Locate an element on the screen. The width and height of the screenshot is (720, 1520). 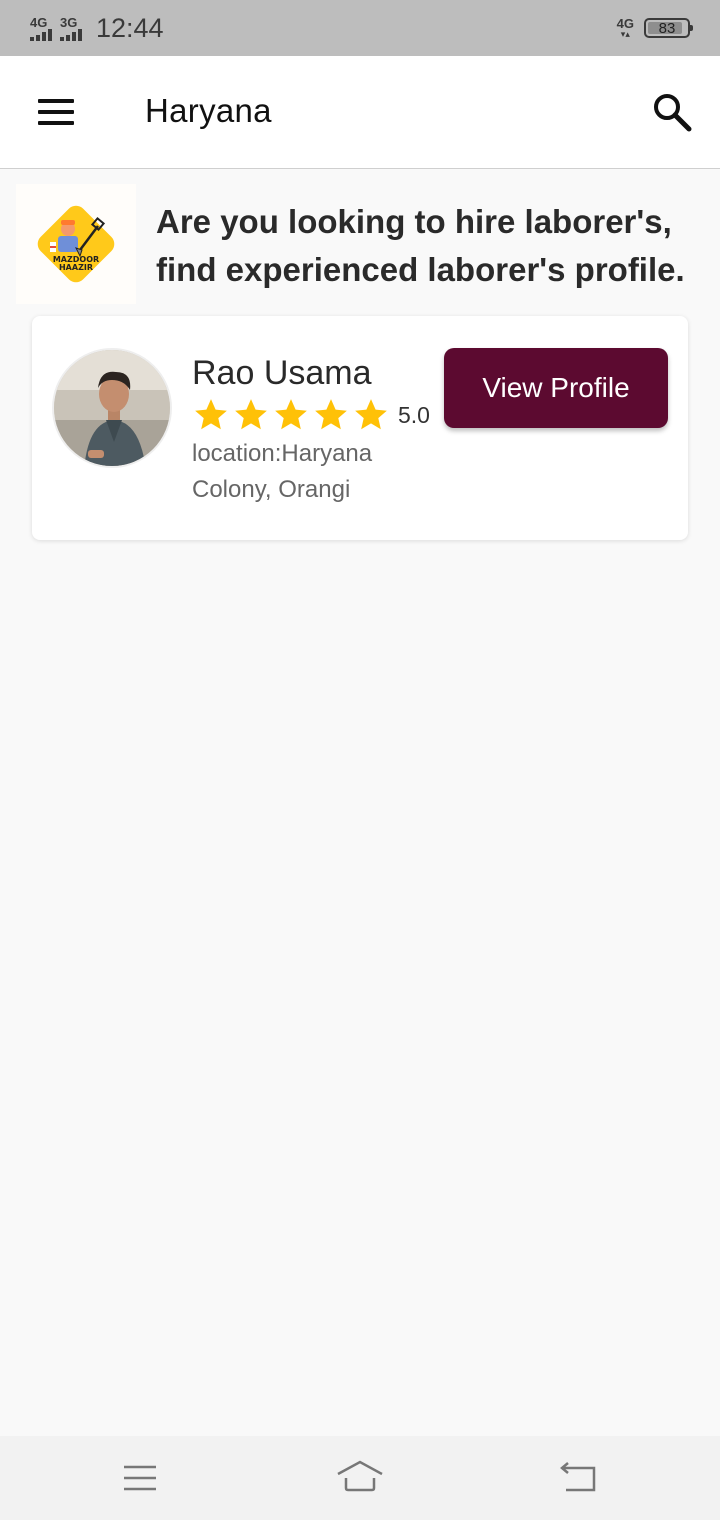
rating: 5.0 is located at coordinates (311, 415).